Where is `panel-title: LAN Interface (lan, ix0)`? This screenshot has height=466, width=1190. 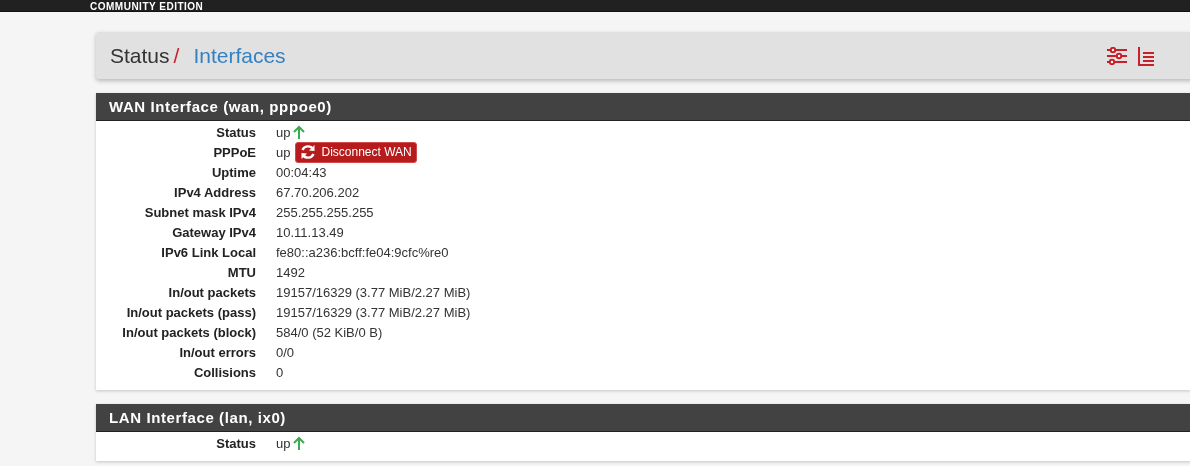 panel-title: LAN Interface (lan, ix0) is located at coordinates (197, 417).